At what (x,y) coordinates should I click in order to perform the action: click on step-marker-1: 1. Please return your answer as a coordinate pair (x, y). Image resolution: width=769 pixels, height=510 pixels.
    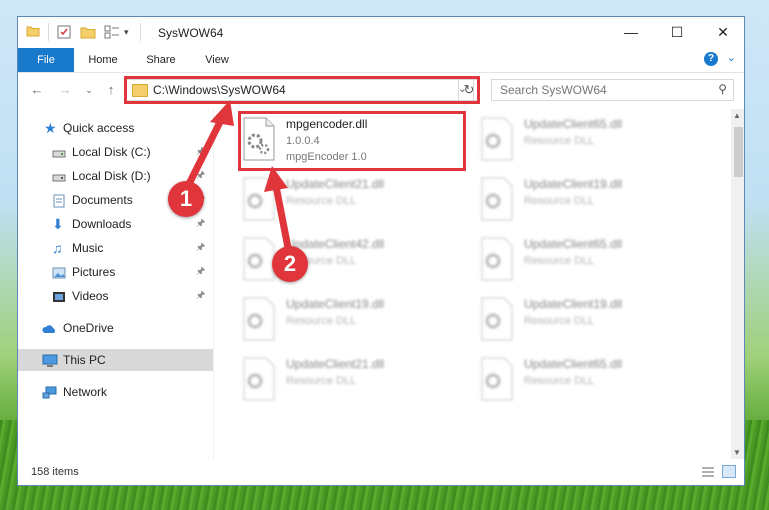
    Looking at the image, I should click on (186, 199).